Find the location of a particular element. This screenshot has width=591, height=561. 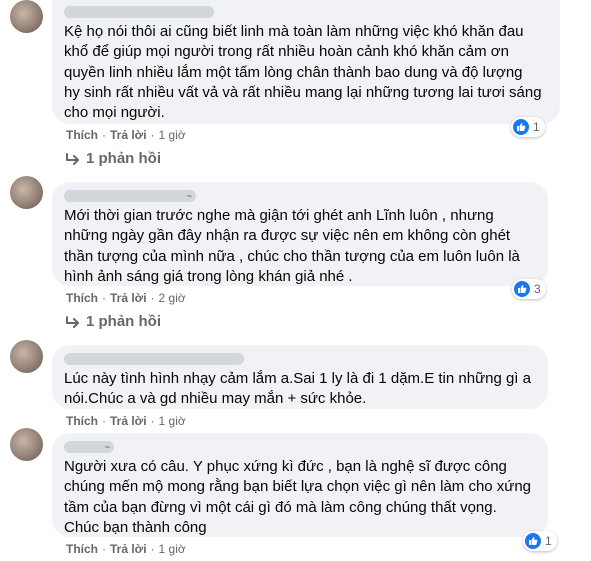

comment-time: 2 giờ is located at coordinates (172, 298).